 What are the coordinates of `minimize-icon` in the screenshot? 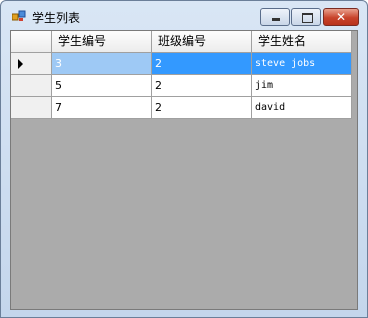 It's located at (276, 19).